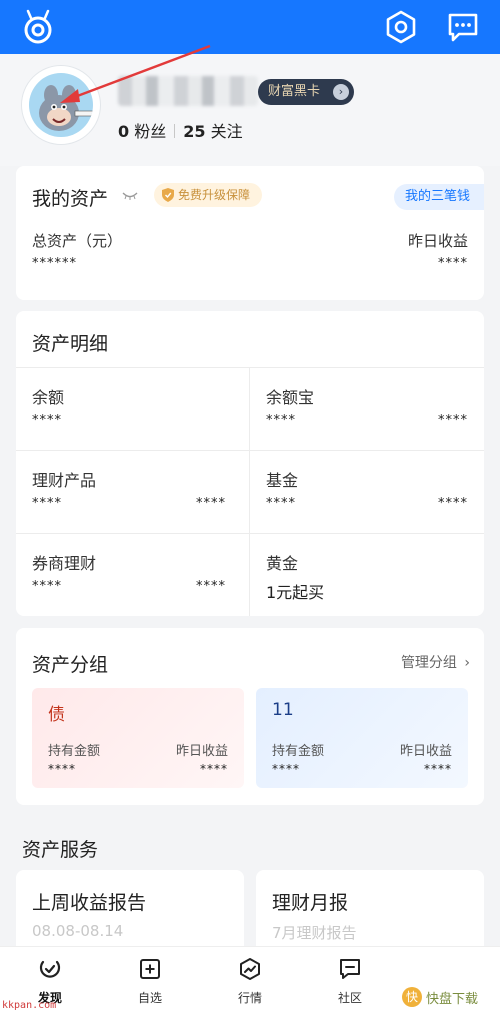 The width and height of the screenshot is (500, 1013). What do you see at coordinates (194, 131) in the screenshot?
I see `follow-count: 25` at bounding box center [194, 131].